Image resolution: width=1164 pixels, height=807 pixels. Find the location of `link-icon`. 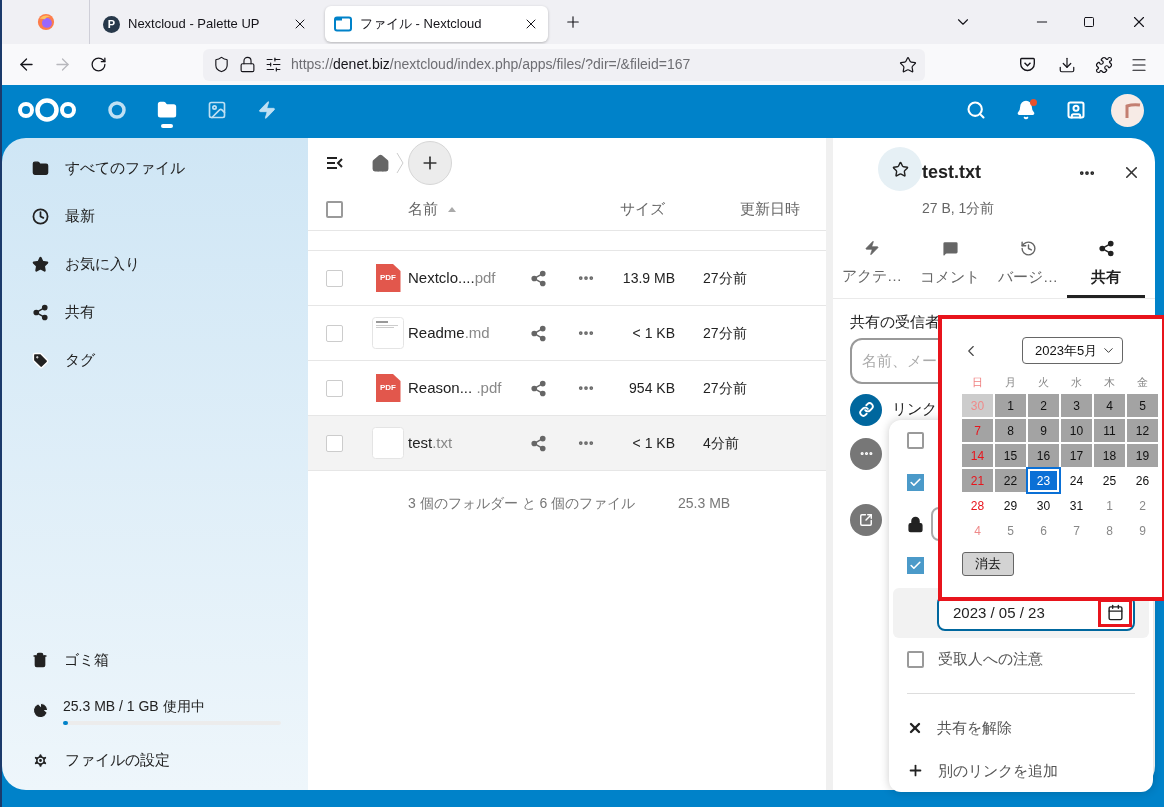

link-icon is located at coordinates (866, 409).